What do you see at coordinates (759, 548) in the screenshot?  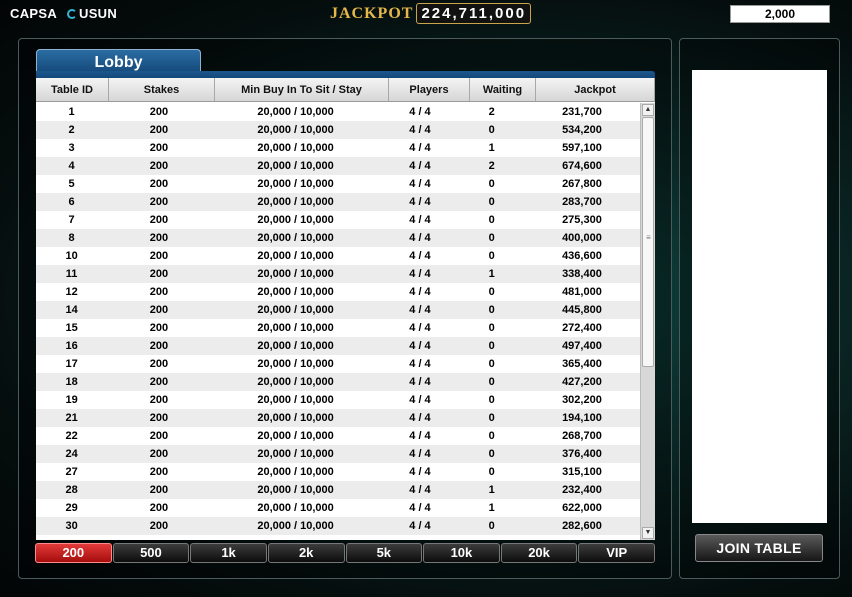 I see `join-table-button: JOIN TABLE` at bounding box center [759, 548].